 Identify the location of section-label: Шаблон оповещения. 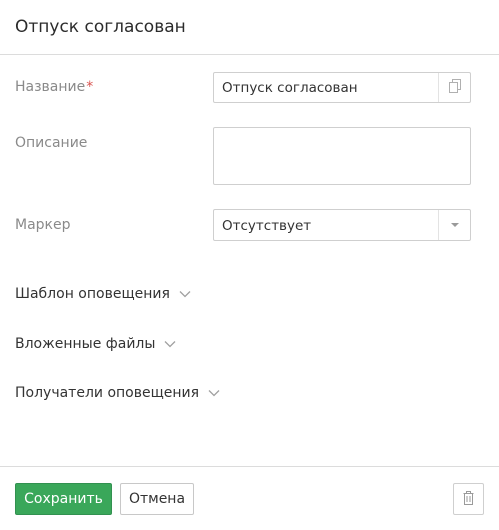
(92, 294).